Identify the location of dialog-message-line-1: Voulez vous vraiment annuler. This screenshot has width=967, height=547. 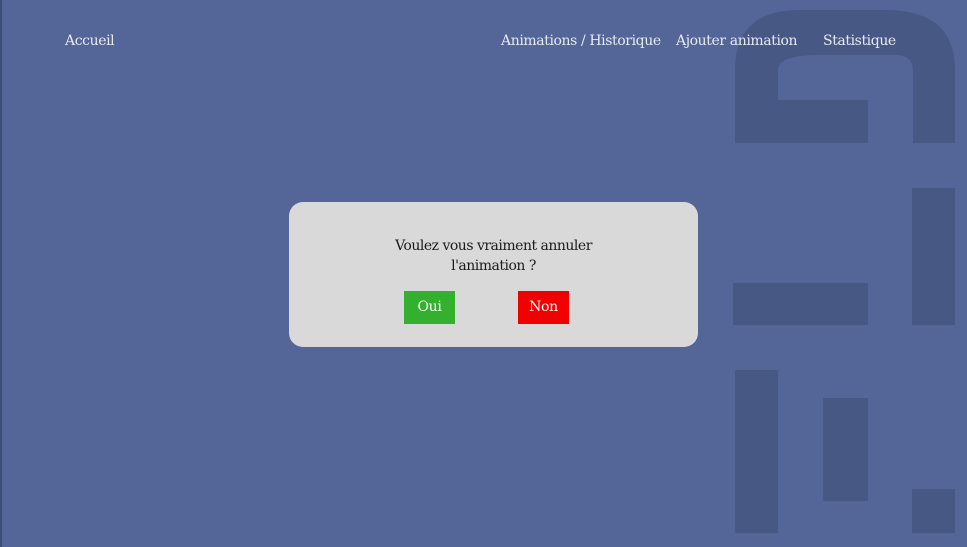
(493, 246).